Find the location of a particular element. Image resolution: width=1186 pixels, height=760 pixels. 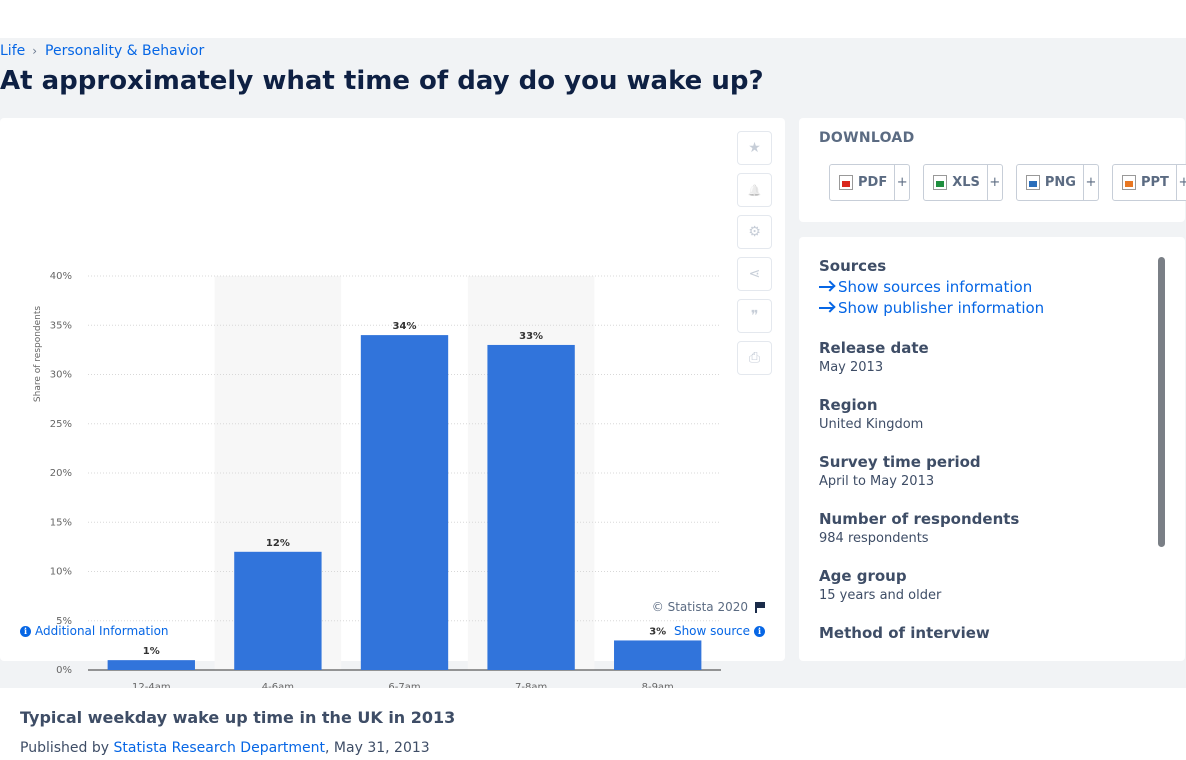

cite-button: ❞ is located at coordinates (754, 316).